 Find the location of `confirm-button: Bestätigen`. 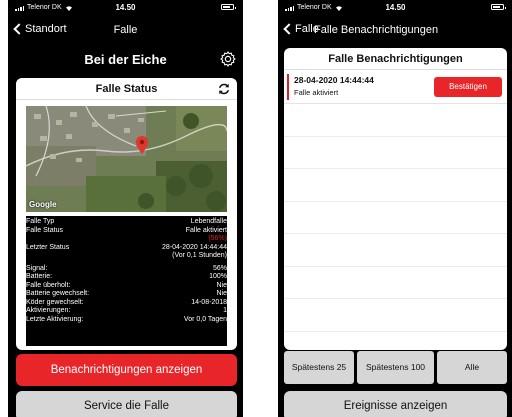

confirm-button: Bestätigen is located at coordinates (468, 87).